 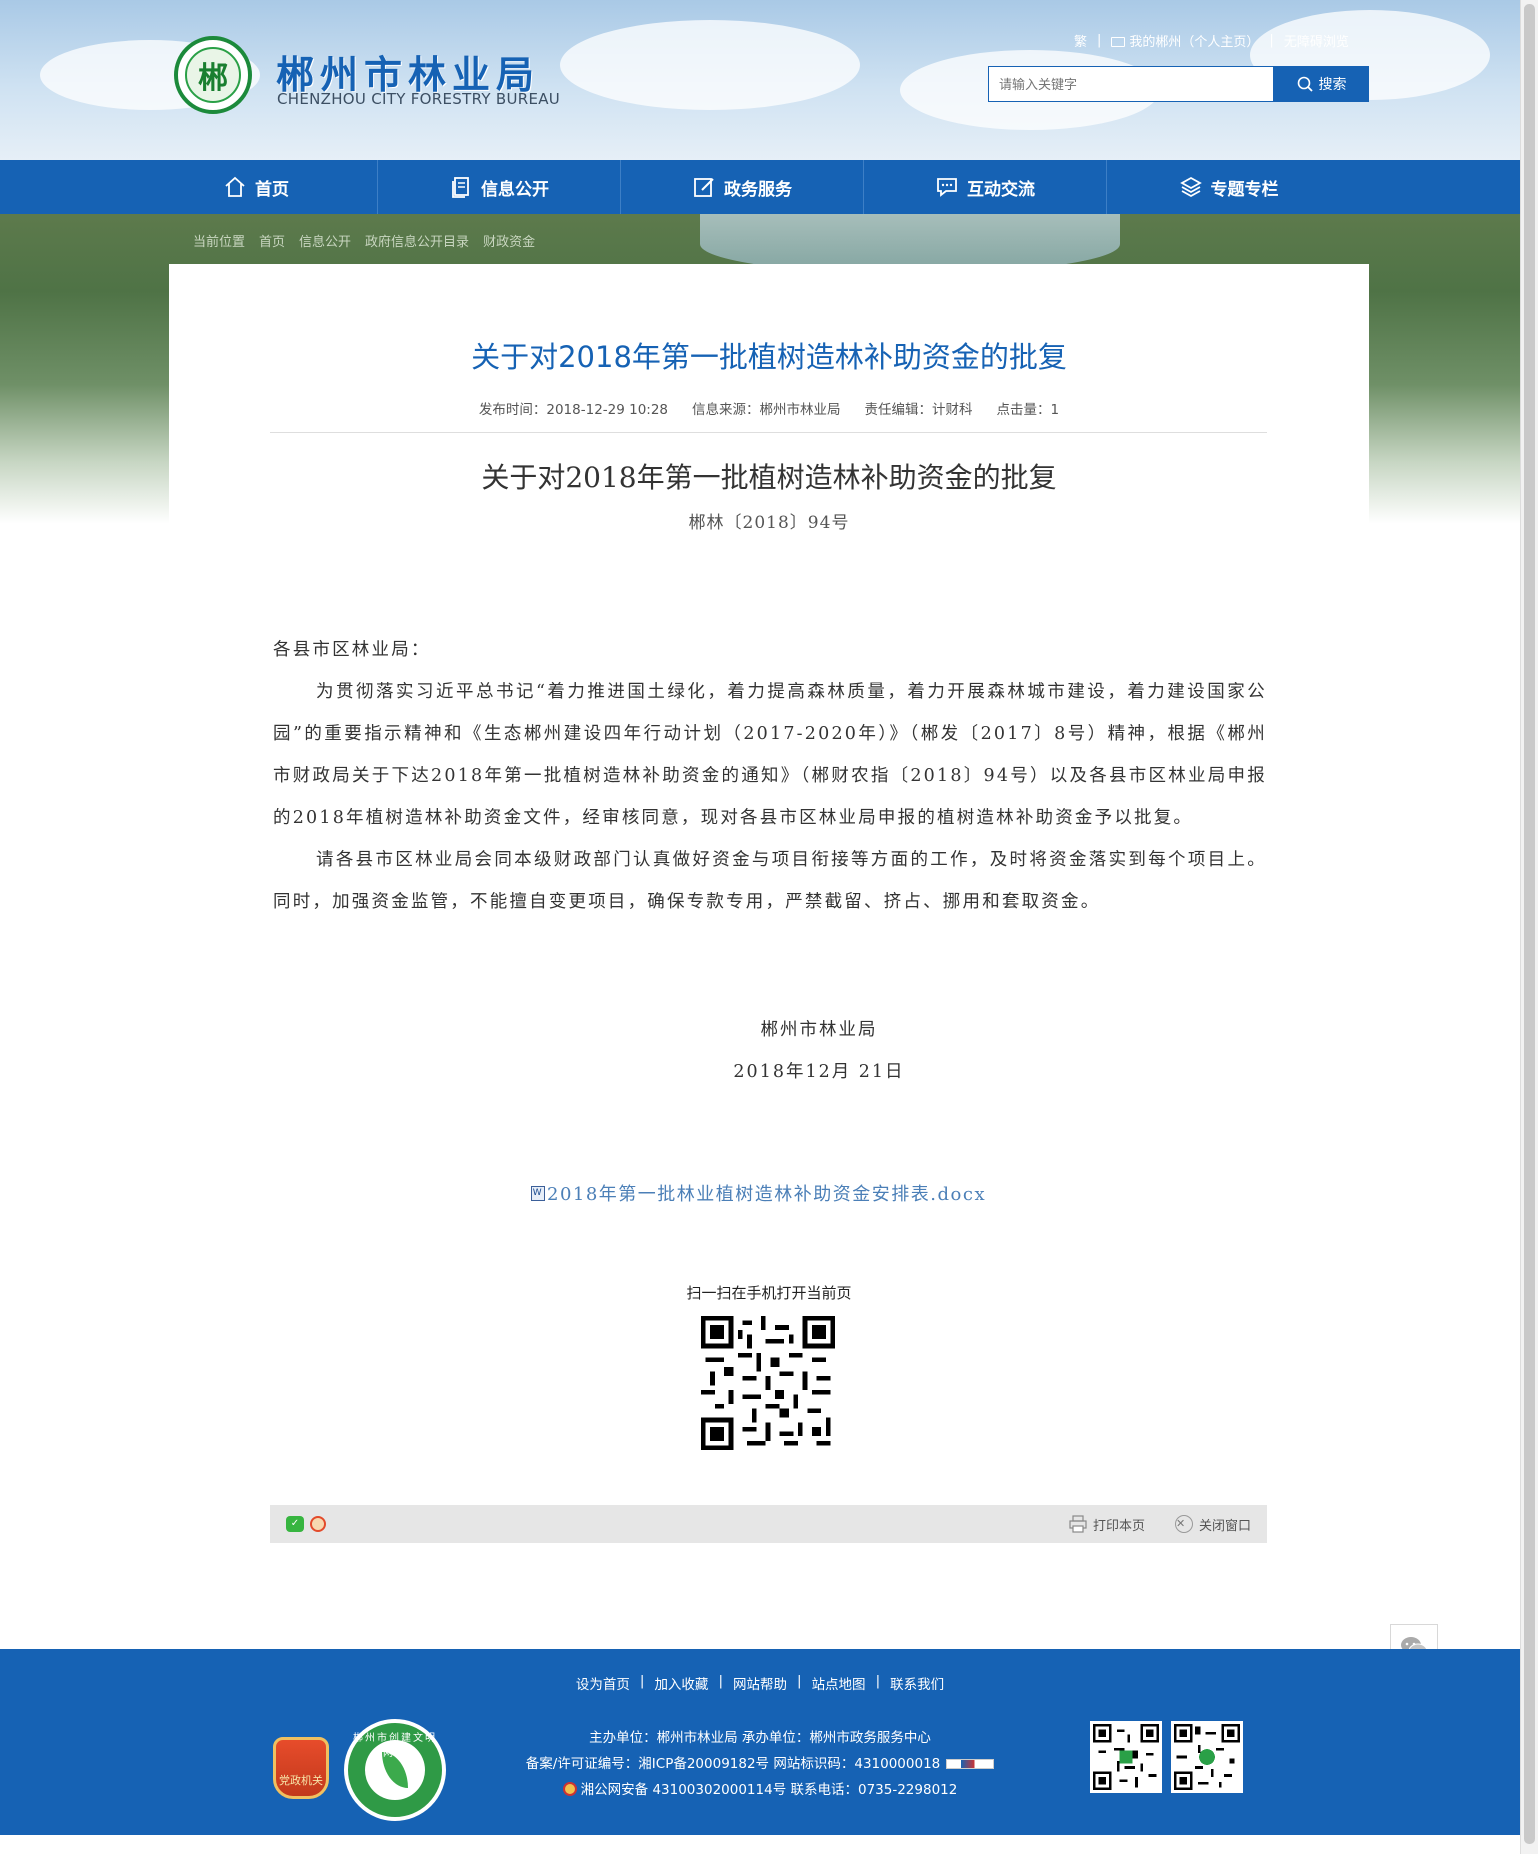 What do you see at coordinates (1028, 410) in the screenshot?
I see `view-count: 点击量：1` at bounding box center [1028, 410].